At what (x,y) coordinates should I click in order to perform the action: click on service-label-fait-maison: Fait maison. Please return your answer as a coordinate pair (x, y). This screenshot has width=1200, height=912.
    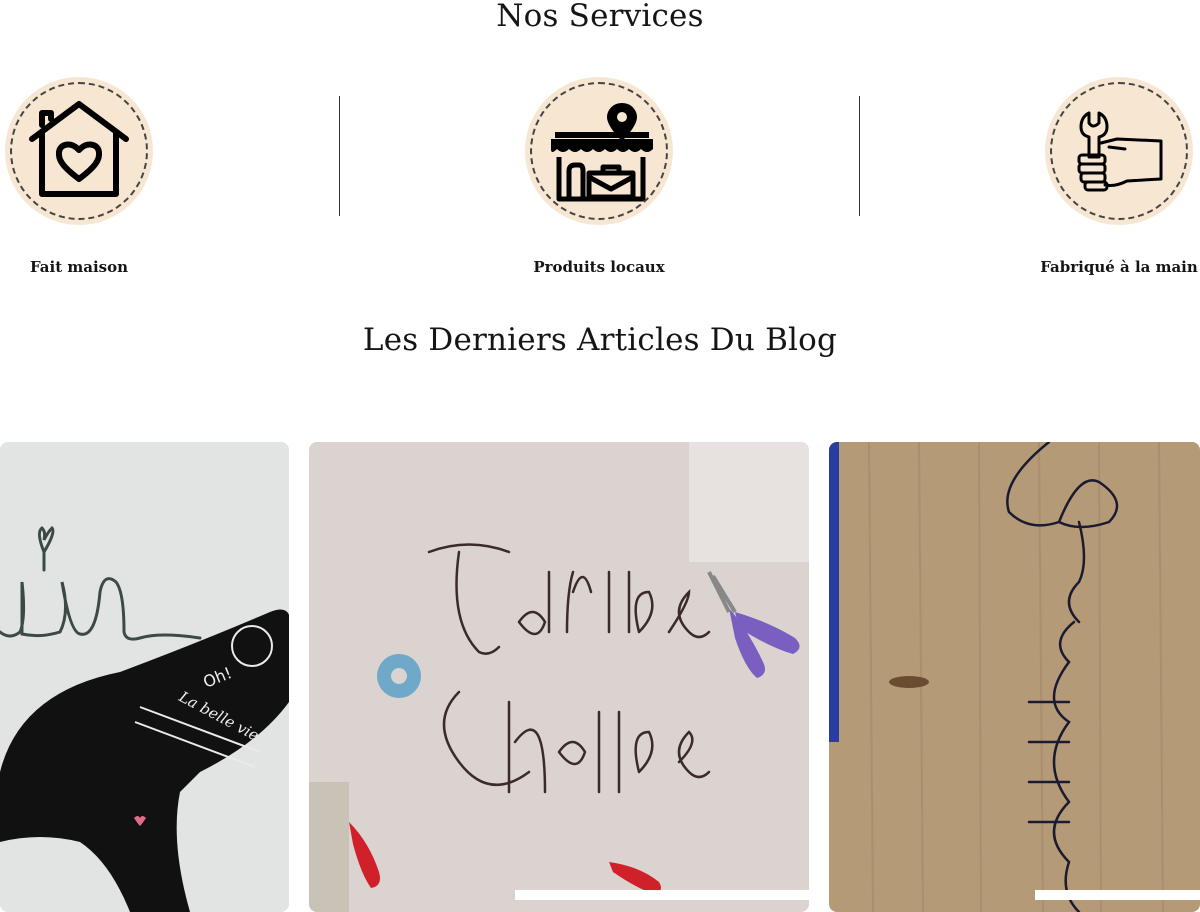
    Looking at the image, I should click on (79, 267).